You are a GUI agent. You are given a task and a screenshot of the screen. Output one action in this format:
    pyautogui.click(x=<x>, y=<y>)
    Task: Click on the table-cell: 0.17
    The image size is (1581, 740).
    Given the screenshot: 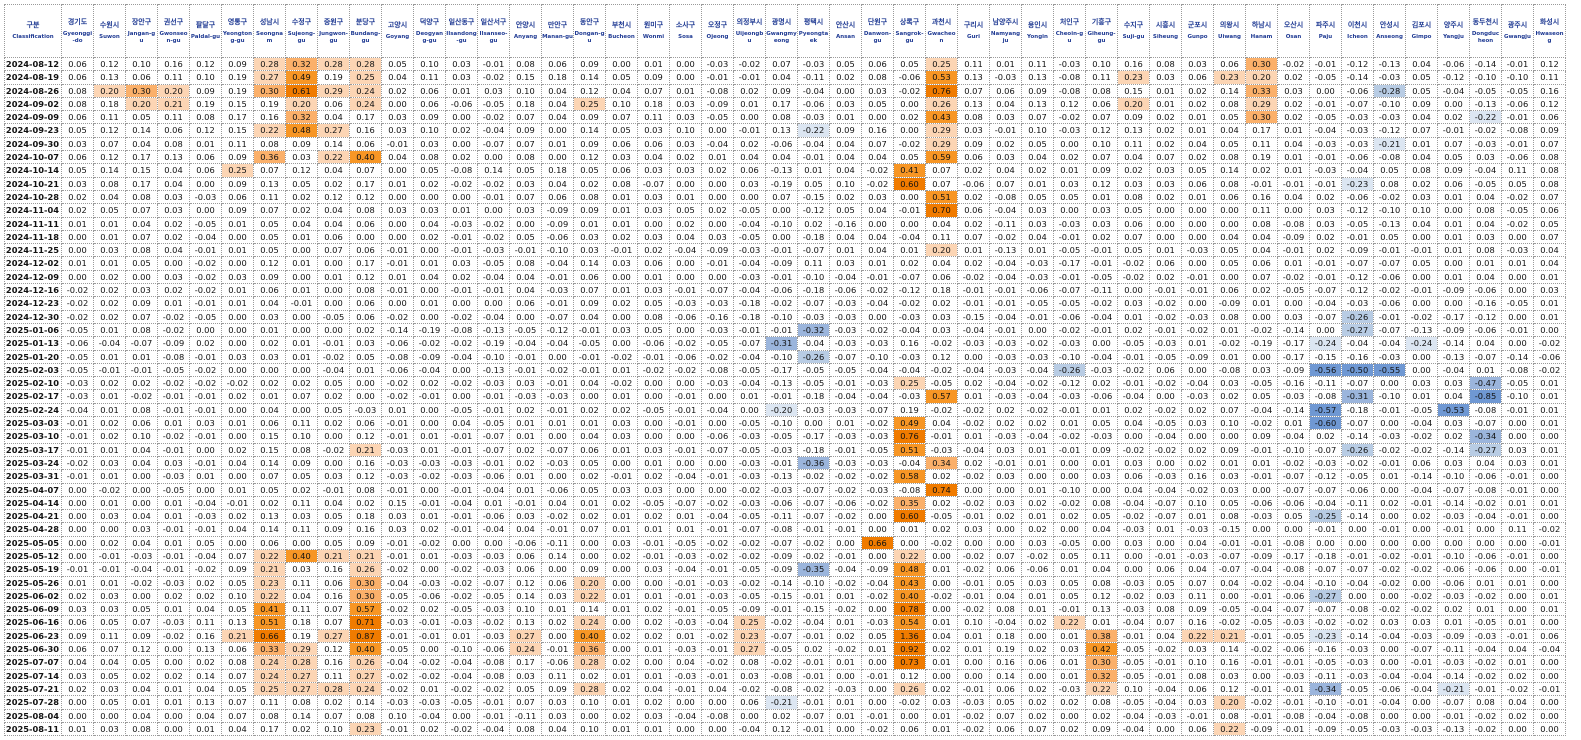 What is the action you would take?
    pyautogui.click(x=269, y=729)
    